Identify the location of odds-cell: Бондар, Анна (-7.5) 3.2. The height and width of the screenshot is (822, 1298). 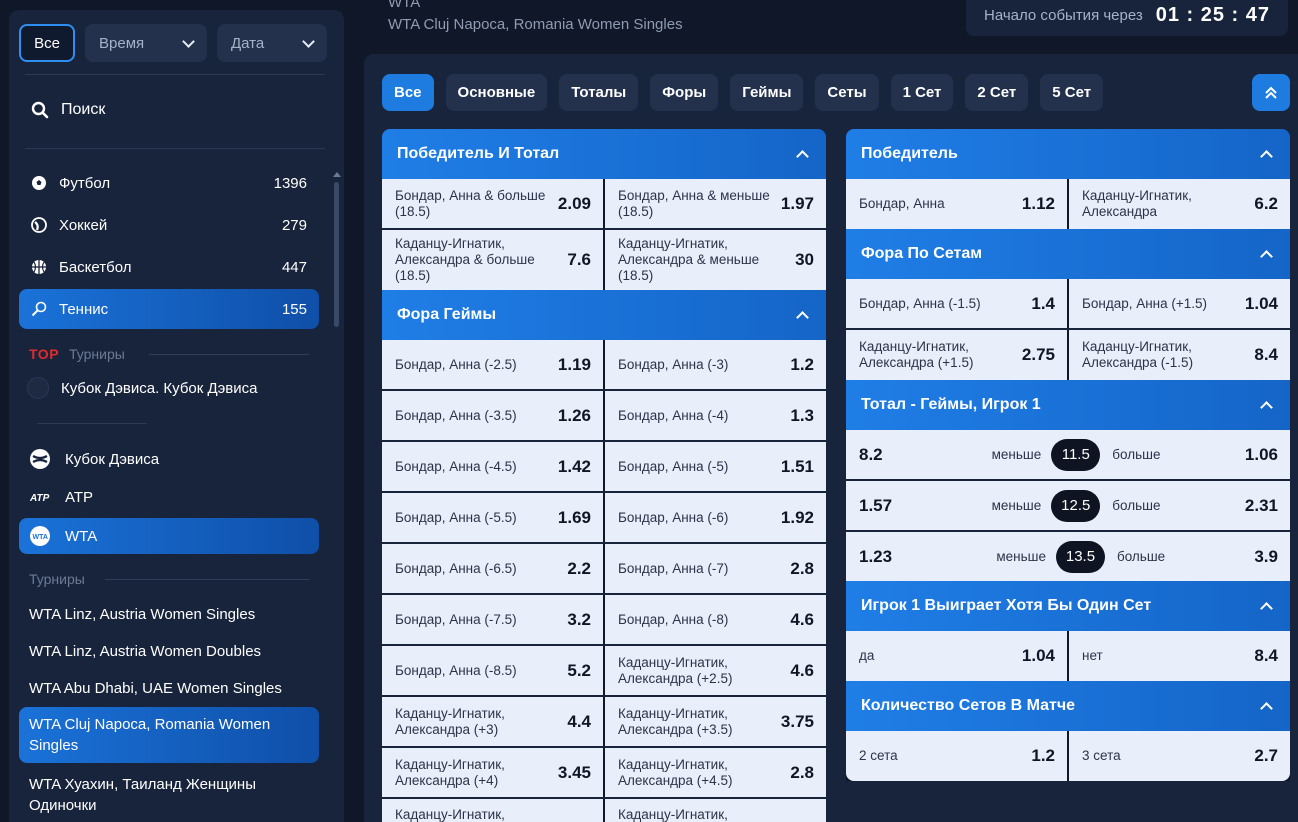
(492, 619).